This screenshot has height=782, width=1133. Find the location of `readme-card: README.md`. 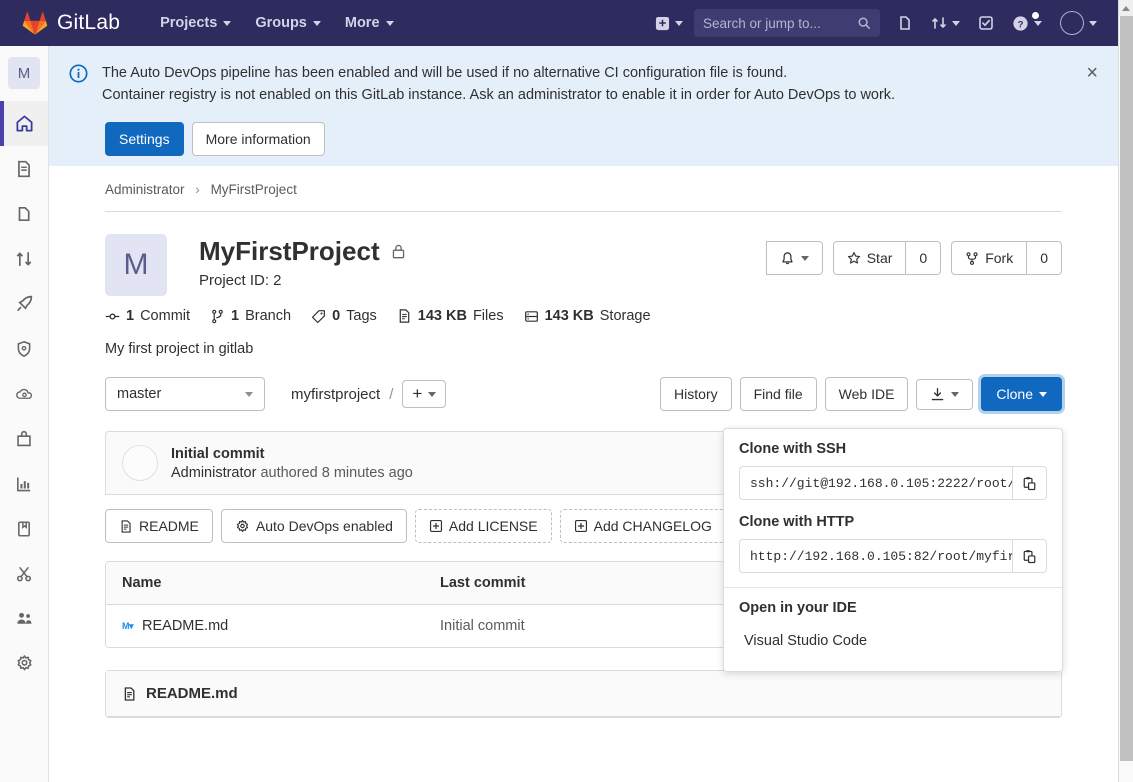

readme-card: README.md is located at coordinates (583, 694).